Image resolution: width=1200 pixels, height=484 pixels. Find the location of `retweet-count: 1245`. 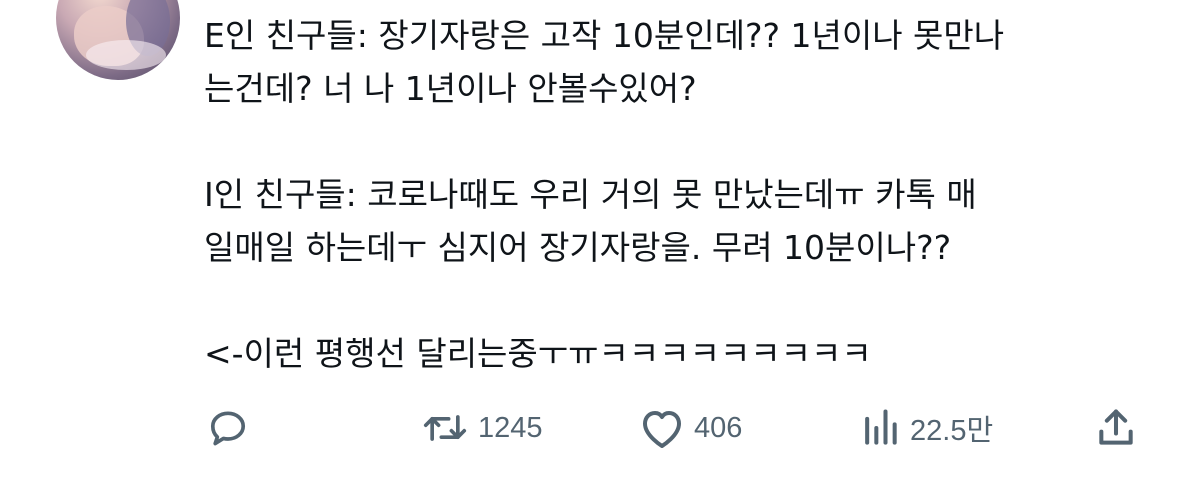

retweet-count: 1245 is located at coordinates (510, 427).